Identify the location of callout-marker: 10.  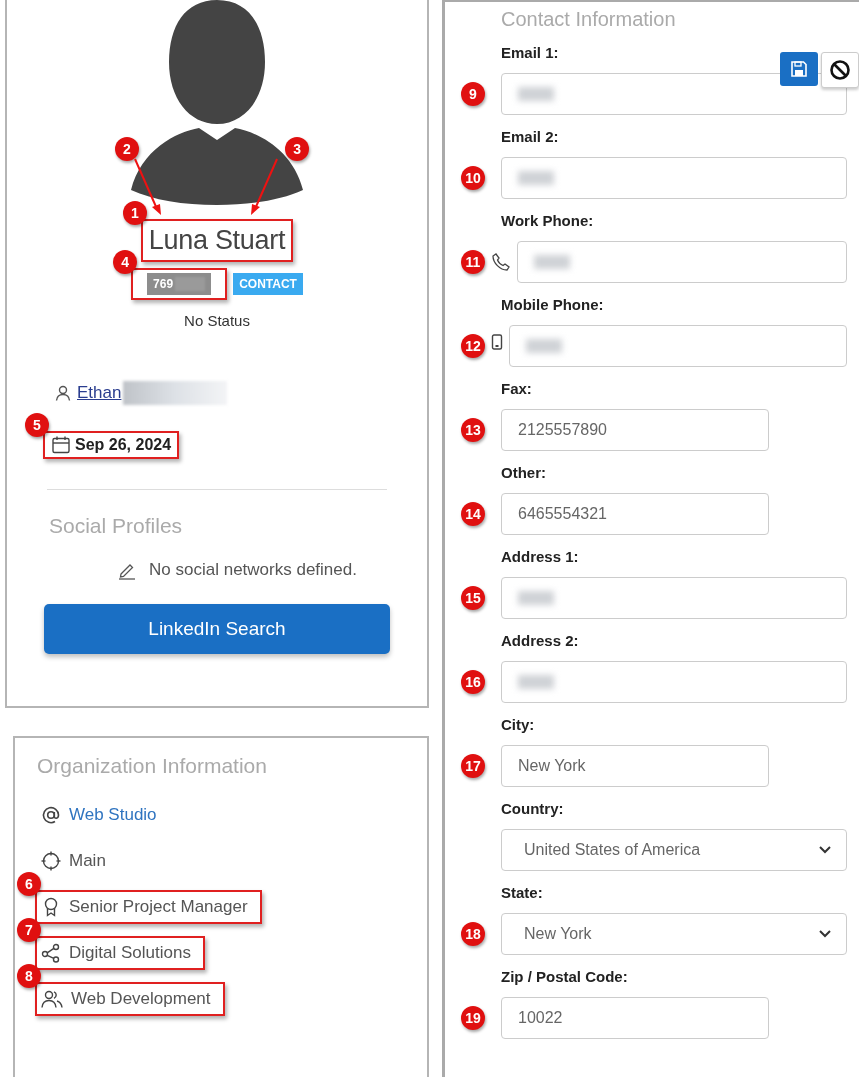
(473, 178).